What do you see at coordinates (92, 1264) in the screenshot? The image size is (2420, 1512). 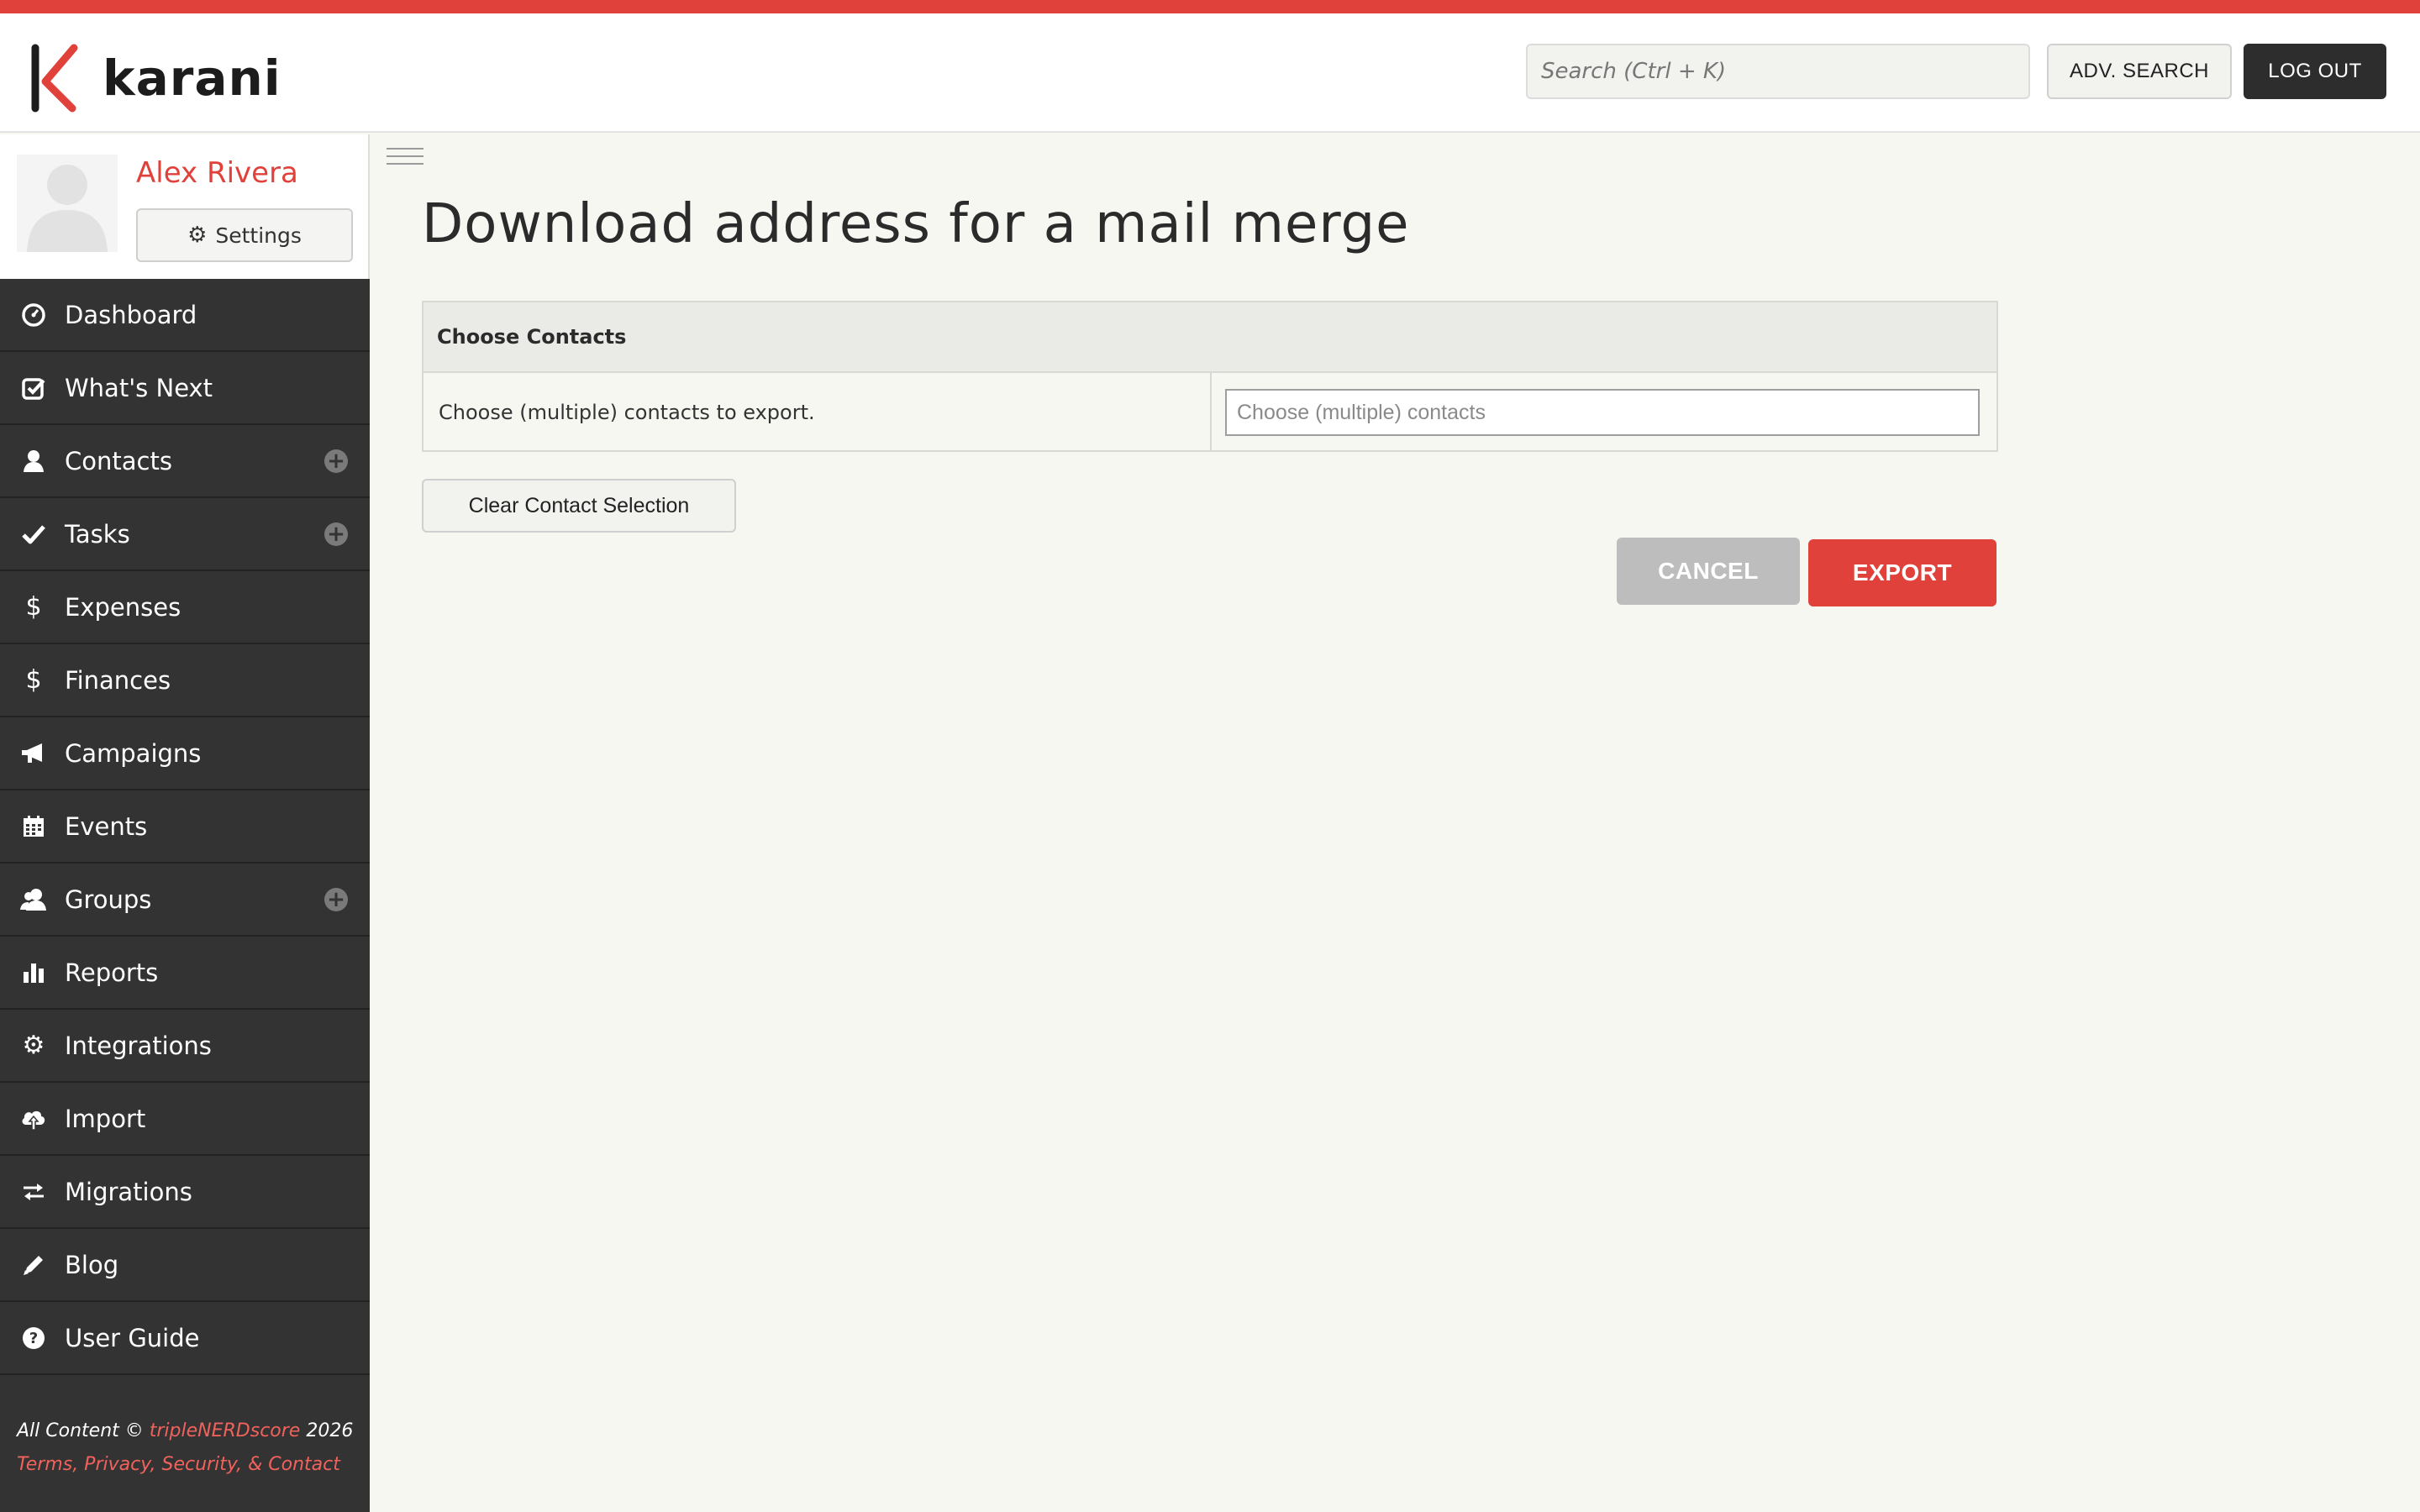 I see `sidebar-item-label: Blog` at bounding box center [92, 1264].